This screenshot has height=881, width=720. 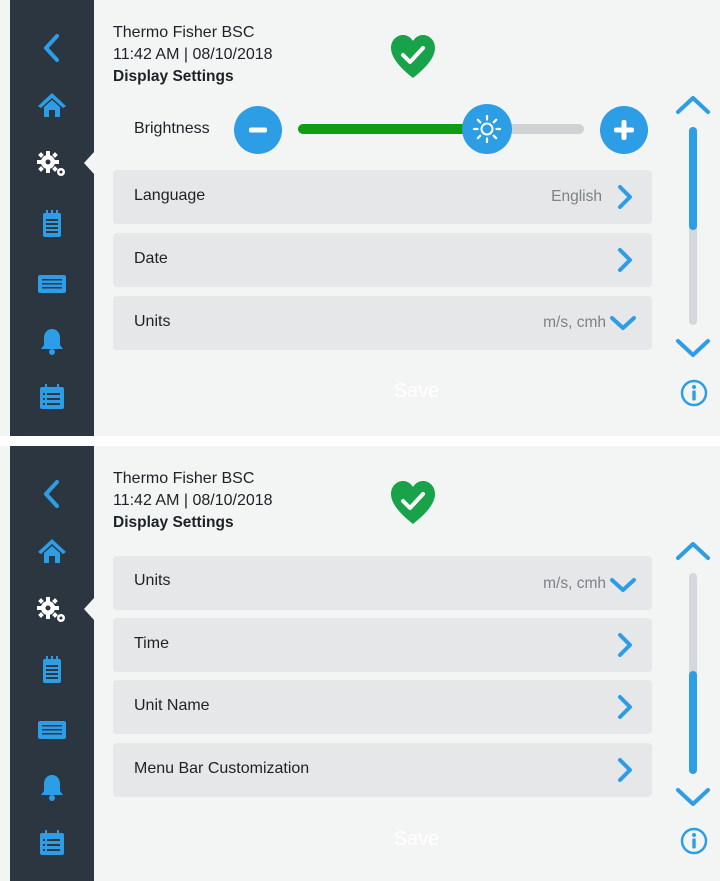 What do you see at coordinates (382, 645) in the screenshot?
I see `settings-row-time: Time` at bounding box center [382, 645].